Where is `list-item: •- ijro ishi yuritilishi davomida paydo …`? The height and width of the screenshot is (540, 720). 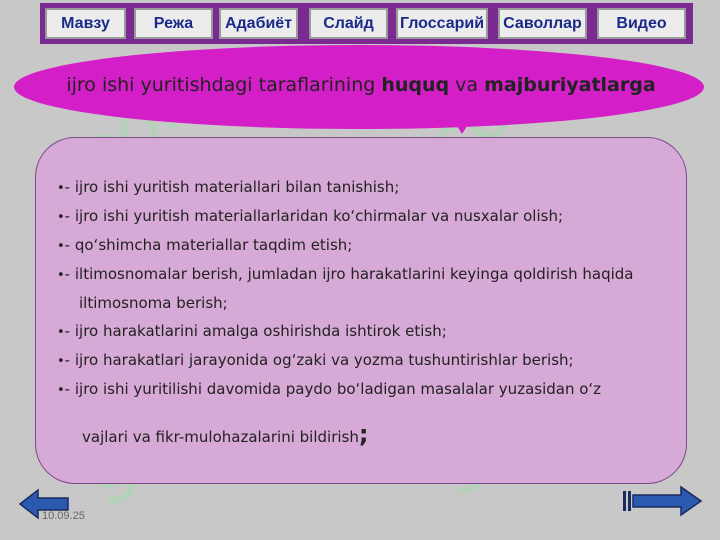
list-item: •- ijro ishi yuritilishi davomida paydo … is located at coordinates (329, 389).